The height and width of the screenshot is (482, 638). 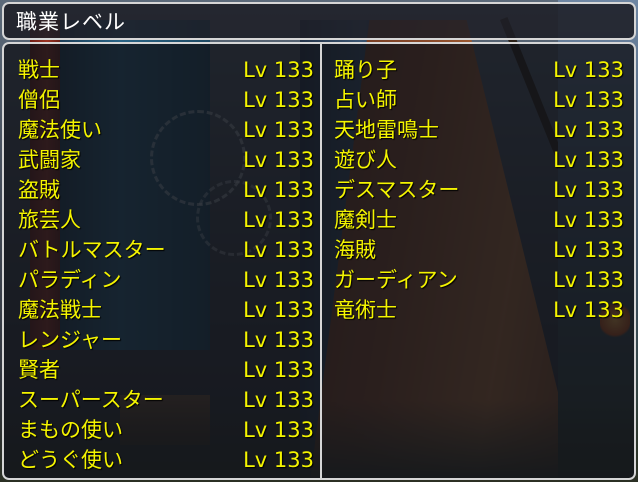 What do you see at coordinates (49, 220) in the screenshot?
I see `job-name: 旅芸人` at bounding box center [49, 220].